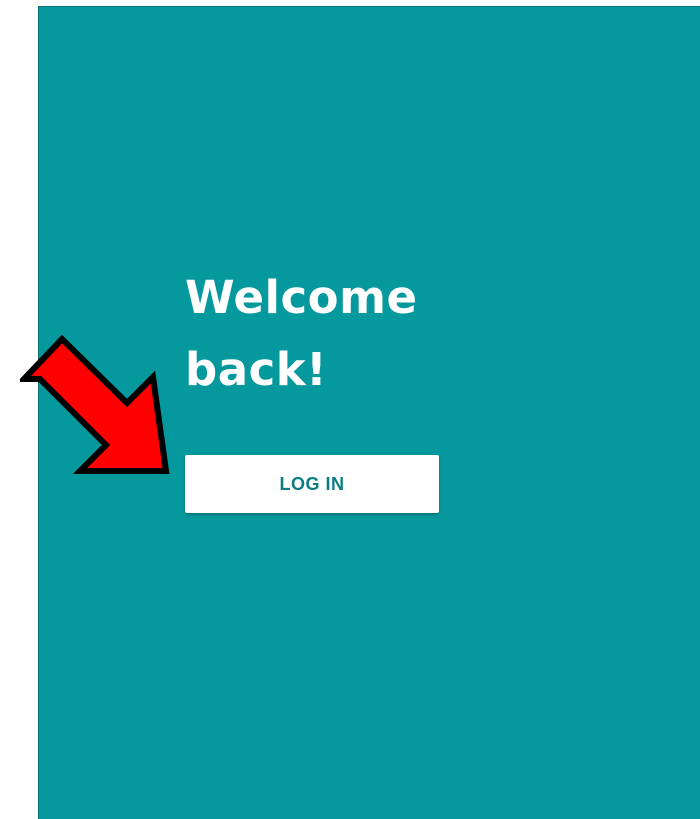 This screenshot has width=700, height=819. Describe the element at coordinates (312, 484) in the screenshot. I see `log-in-button: LOG IN` at that location.